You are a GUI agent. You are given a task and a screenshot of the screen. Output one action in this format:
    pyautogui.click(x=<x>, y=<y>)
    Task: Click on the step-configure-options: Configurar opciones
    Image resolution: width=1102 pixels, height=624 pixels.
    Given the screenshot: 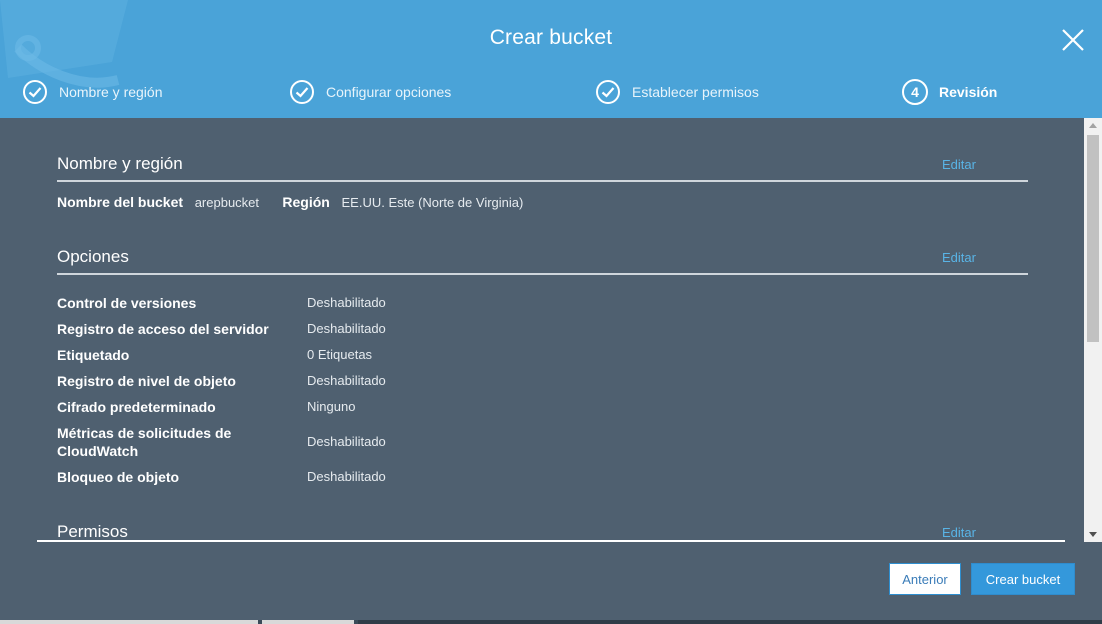 What is the action you would take?
    pyautogui.click(x=370, y=92)
    